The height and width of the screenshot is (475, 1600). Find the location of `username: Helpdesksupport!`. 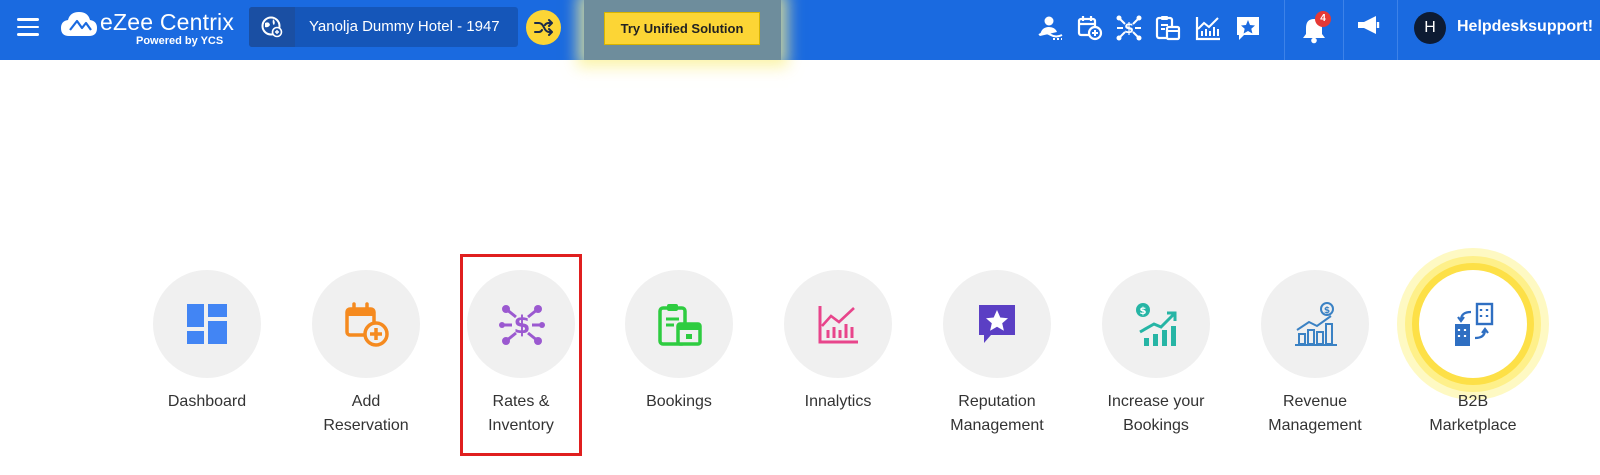

username: Helpdesksupport! is located at coordinates (1525, 27).